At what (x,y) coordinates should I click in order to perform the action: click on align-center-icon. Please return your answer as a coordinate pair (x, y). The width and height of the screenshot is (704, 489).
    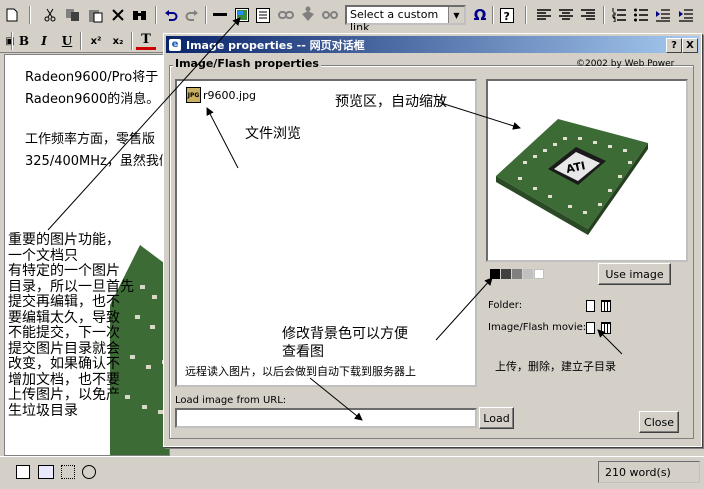
    Looking at the image, I should click on (566, 15).